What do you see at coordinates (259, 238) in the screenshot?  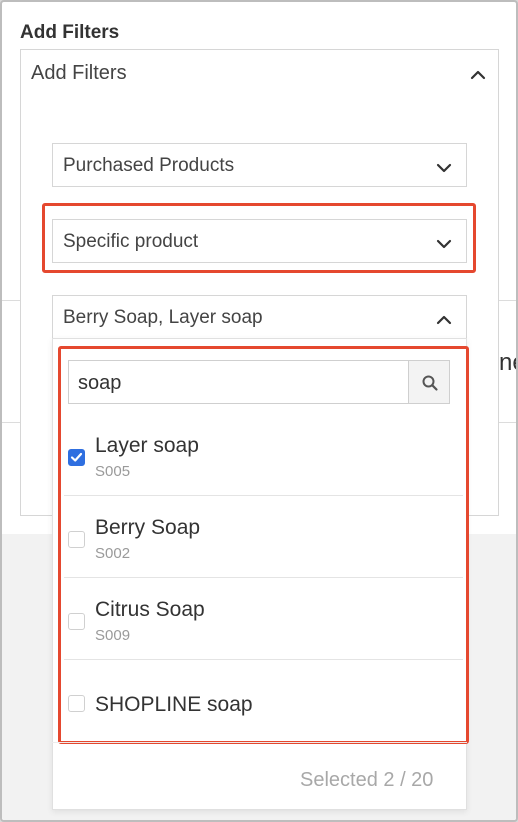 I see `highlight-box` at bounding box center [259, 238].